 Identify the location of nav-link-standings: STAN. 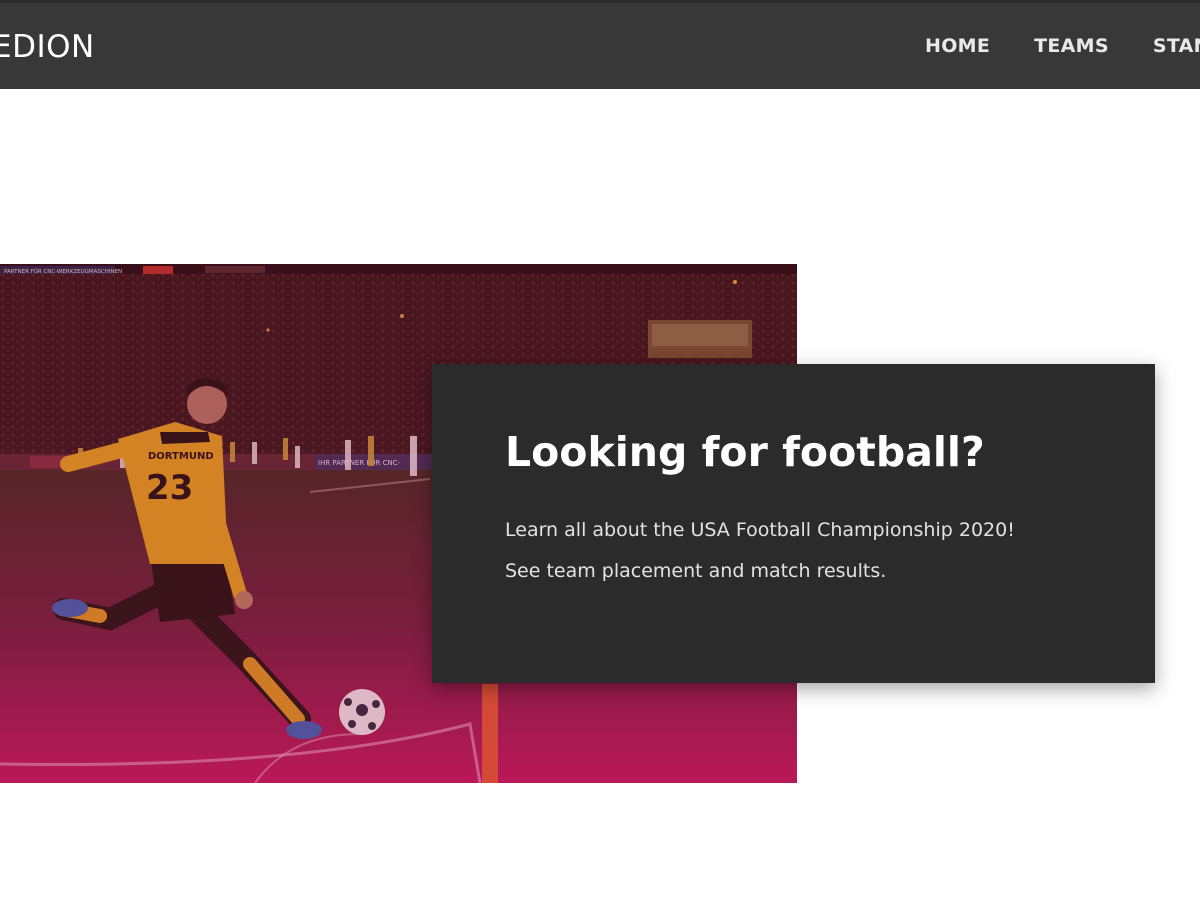
(1176, 46).